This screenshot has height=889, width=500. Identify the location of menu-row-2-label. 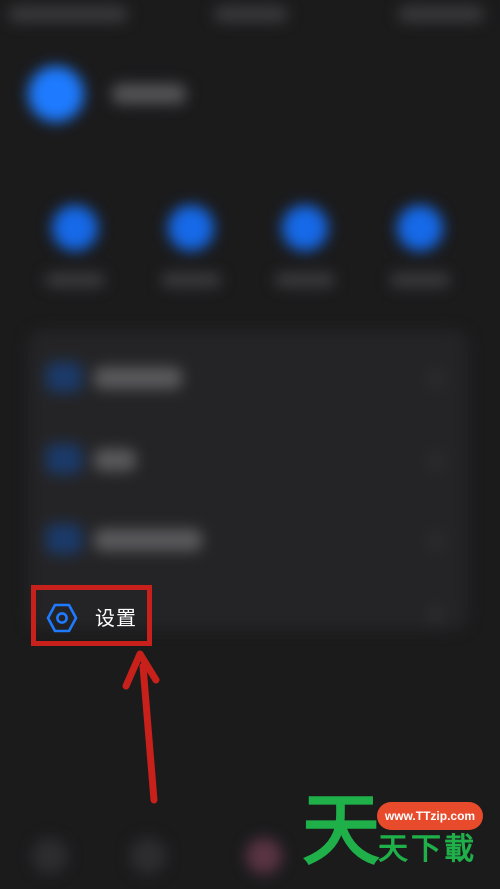
(115, 460).